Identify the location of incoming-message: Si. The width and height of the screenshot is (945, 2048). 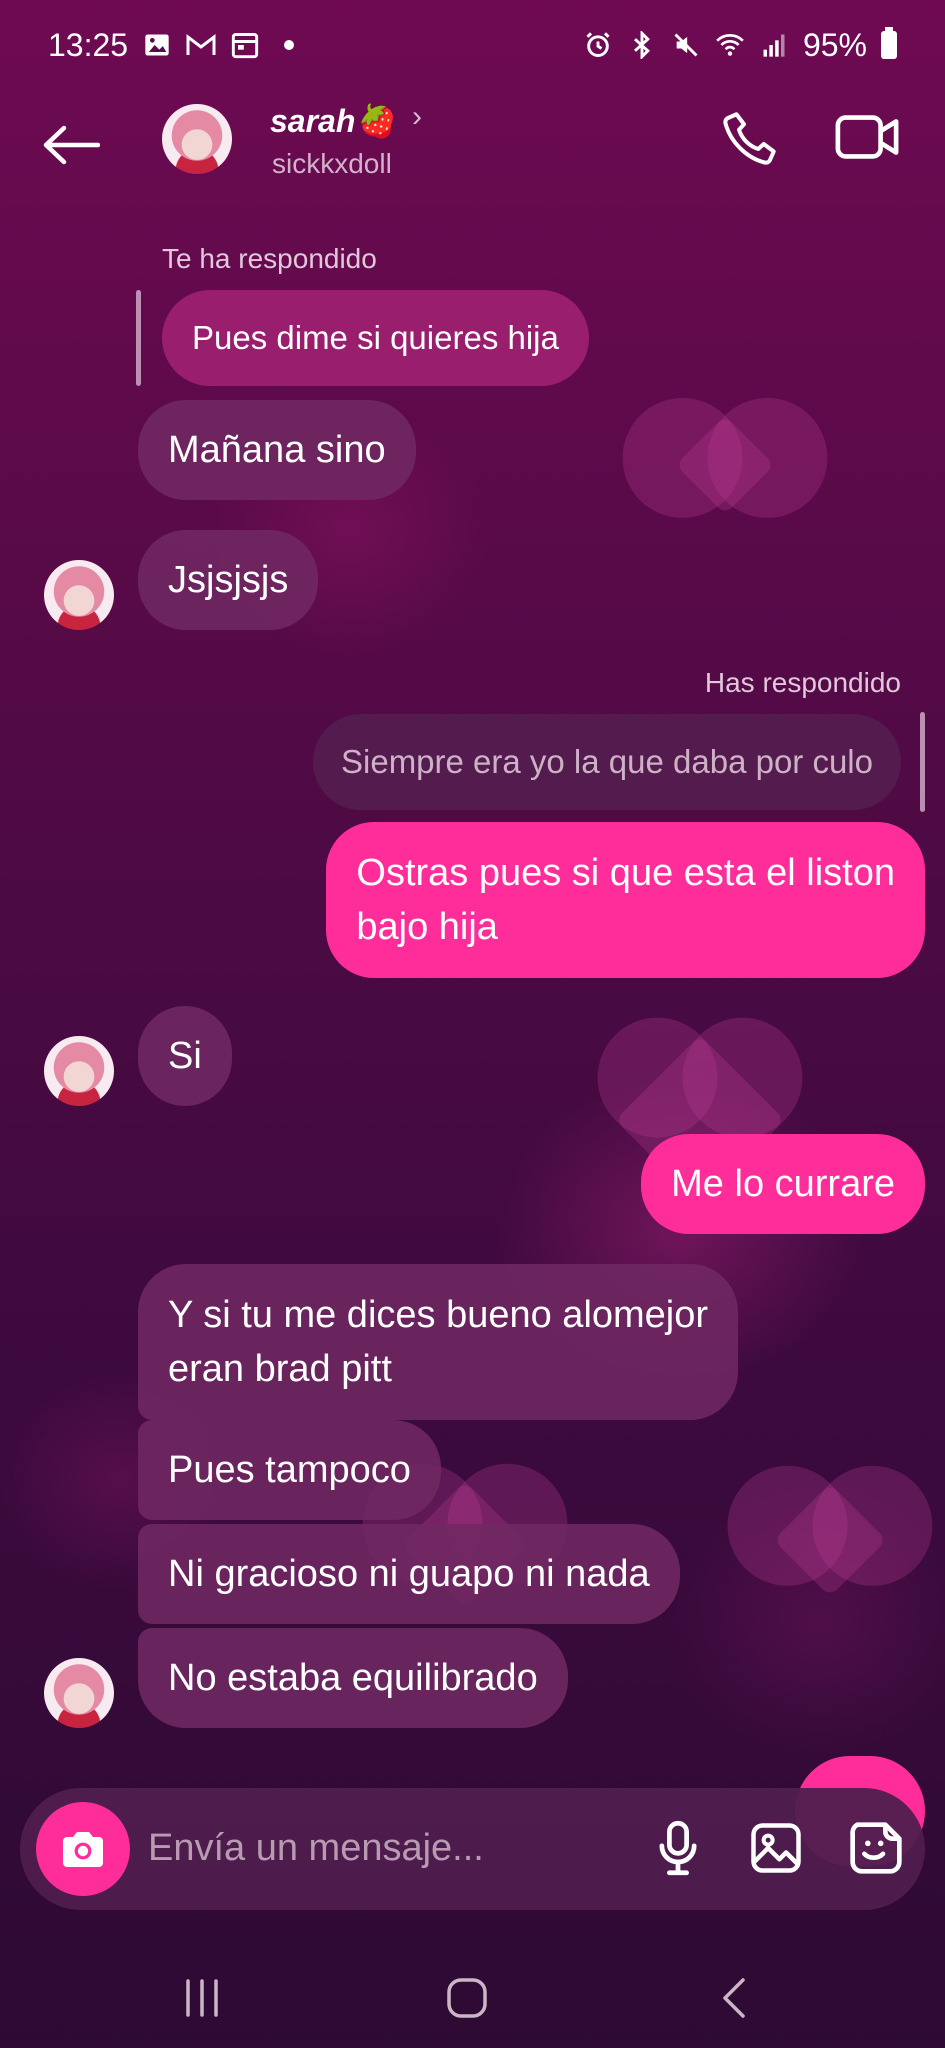
(185, 1056).